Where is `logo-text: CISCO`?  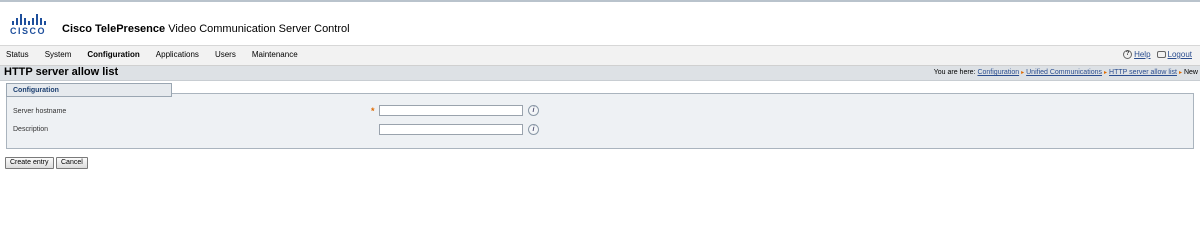
logo-text: CISCO is located at coordinates (28, 31).